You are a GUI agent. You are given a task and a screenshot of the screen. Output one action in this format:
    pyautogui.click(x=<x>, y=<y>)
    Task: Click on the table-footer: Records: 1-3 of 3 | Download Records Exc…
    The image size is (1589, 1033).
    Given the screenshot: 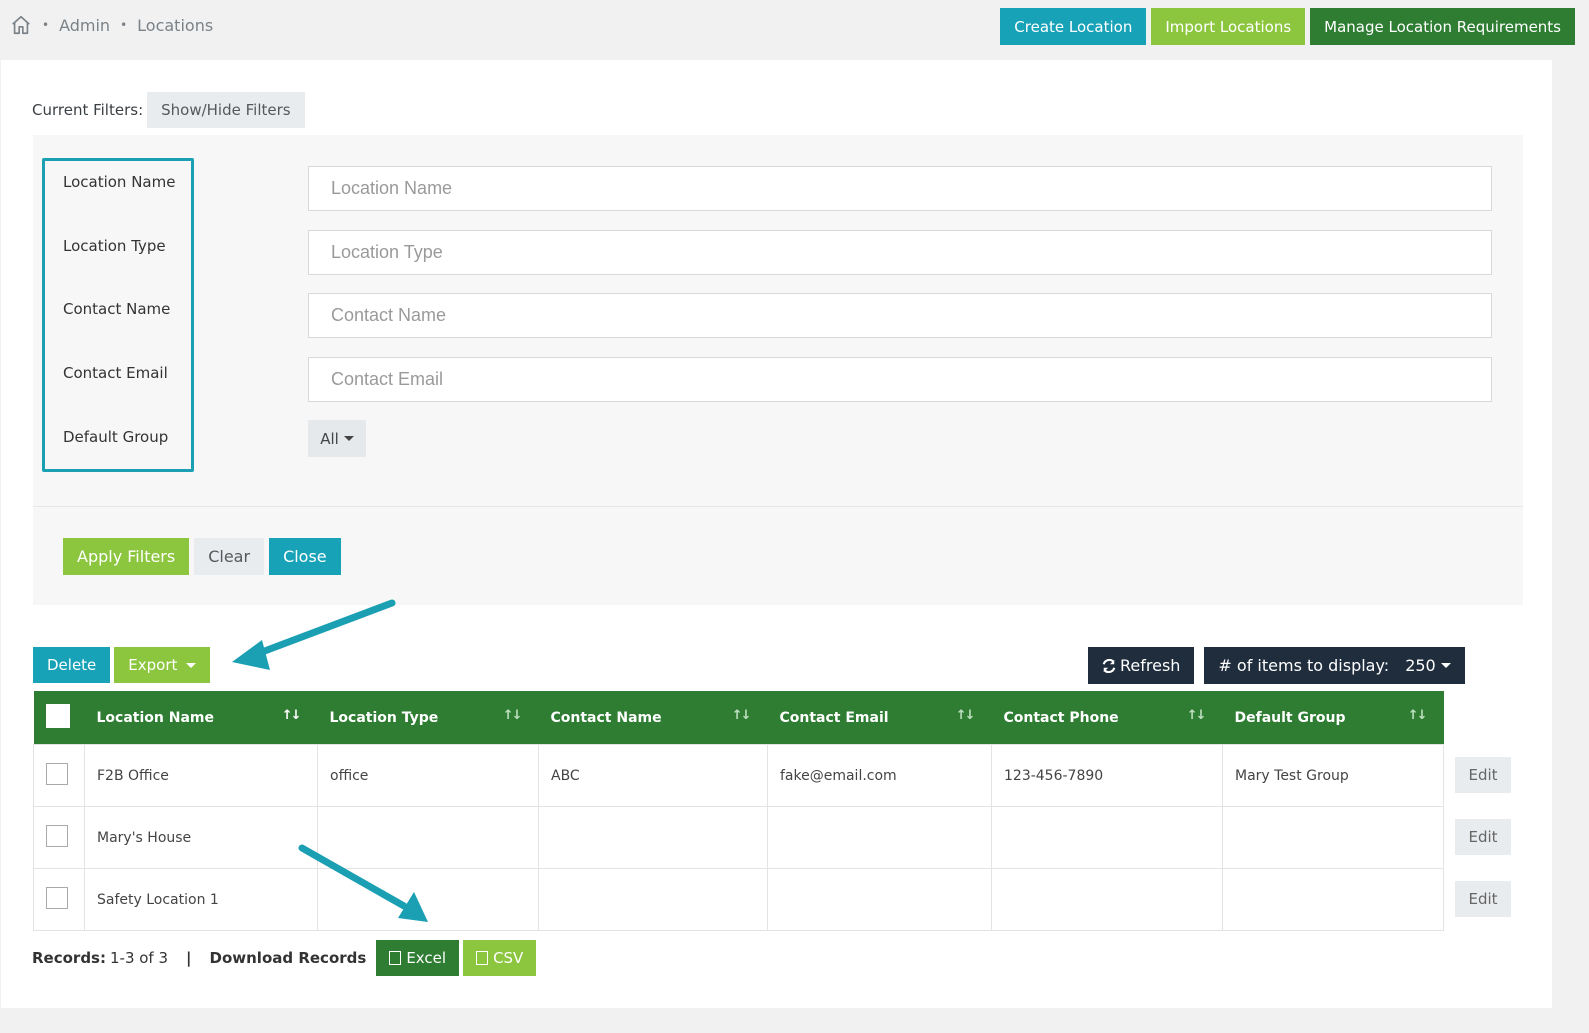 What is the action you would take?
    pyautogui.click(x=284, y=958)
    